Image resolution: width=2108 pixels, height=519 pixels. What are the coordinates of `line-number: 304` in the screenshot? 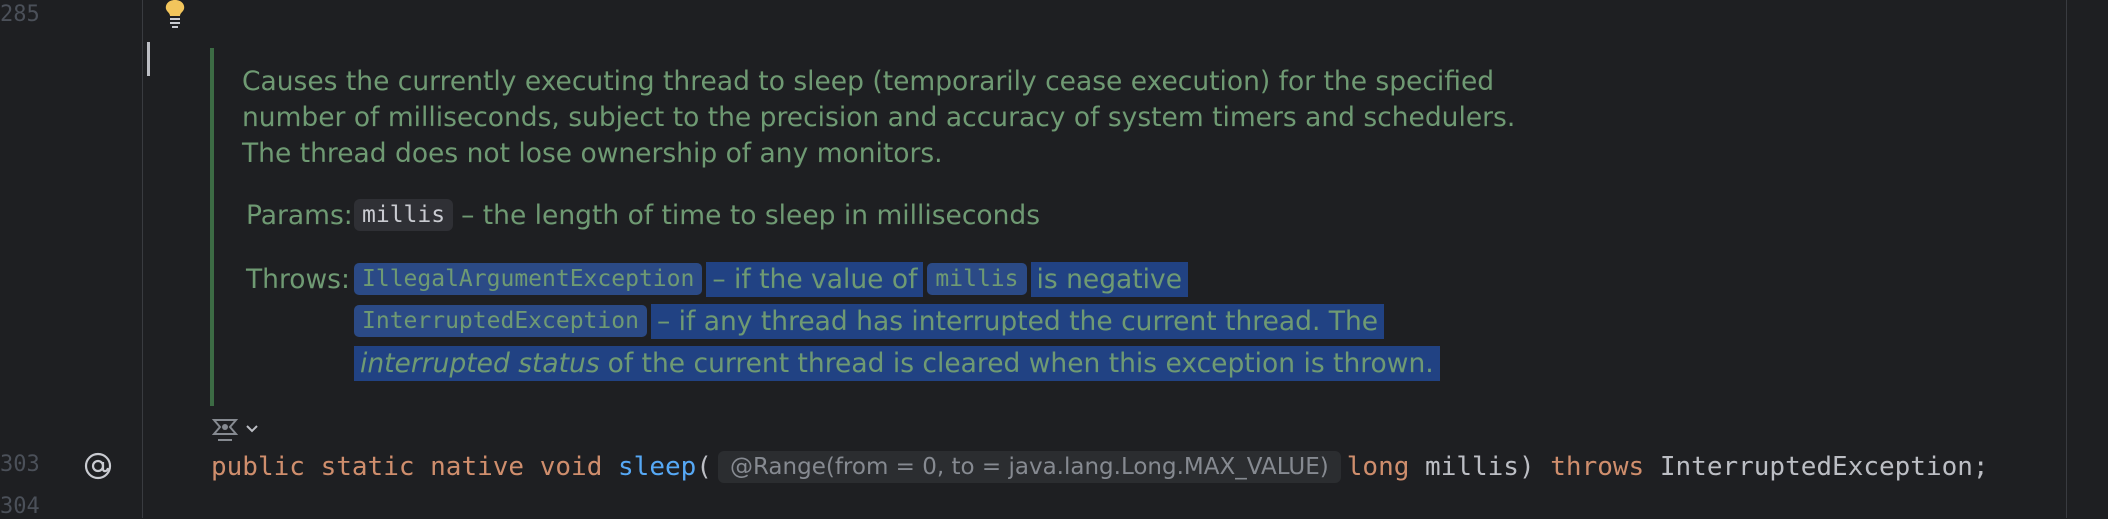 It's located at (20, 506).